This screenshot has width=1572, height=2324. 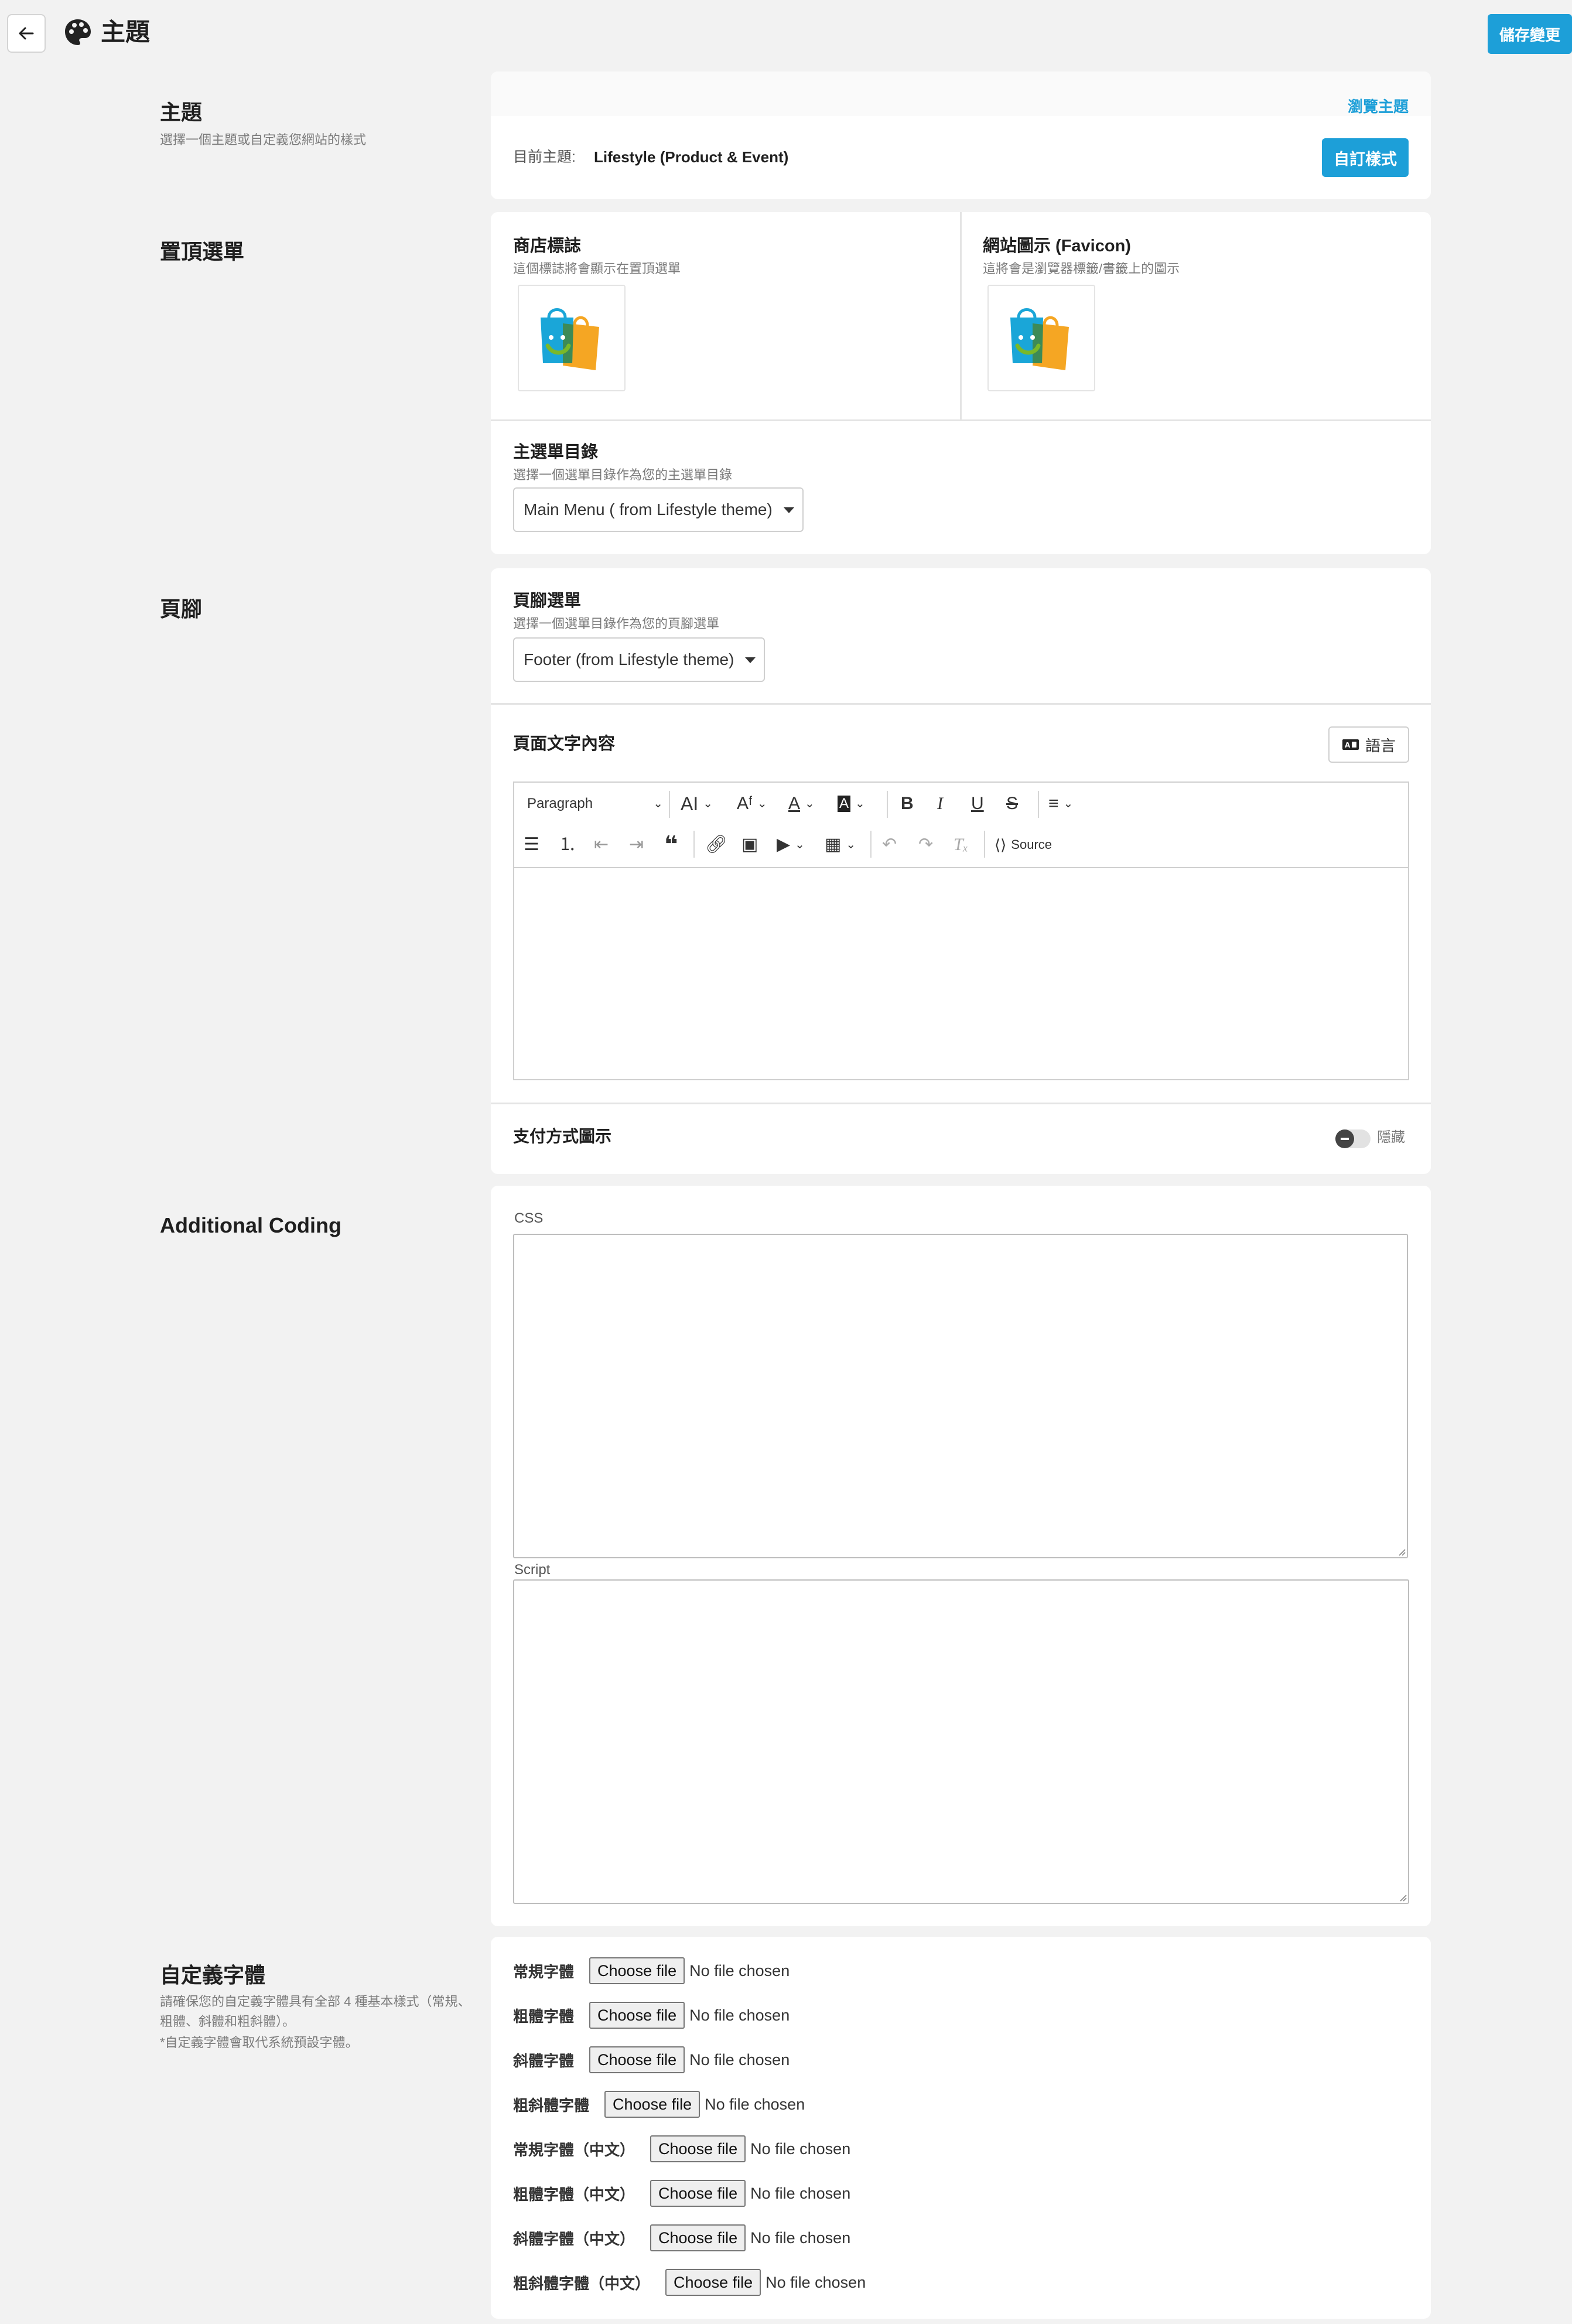 I want to click on payment-icons-title: 支付方式圖示, so click(x=562, y=1136).